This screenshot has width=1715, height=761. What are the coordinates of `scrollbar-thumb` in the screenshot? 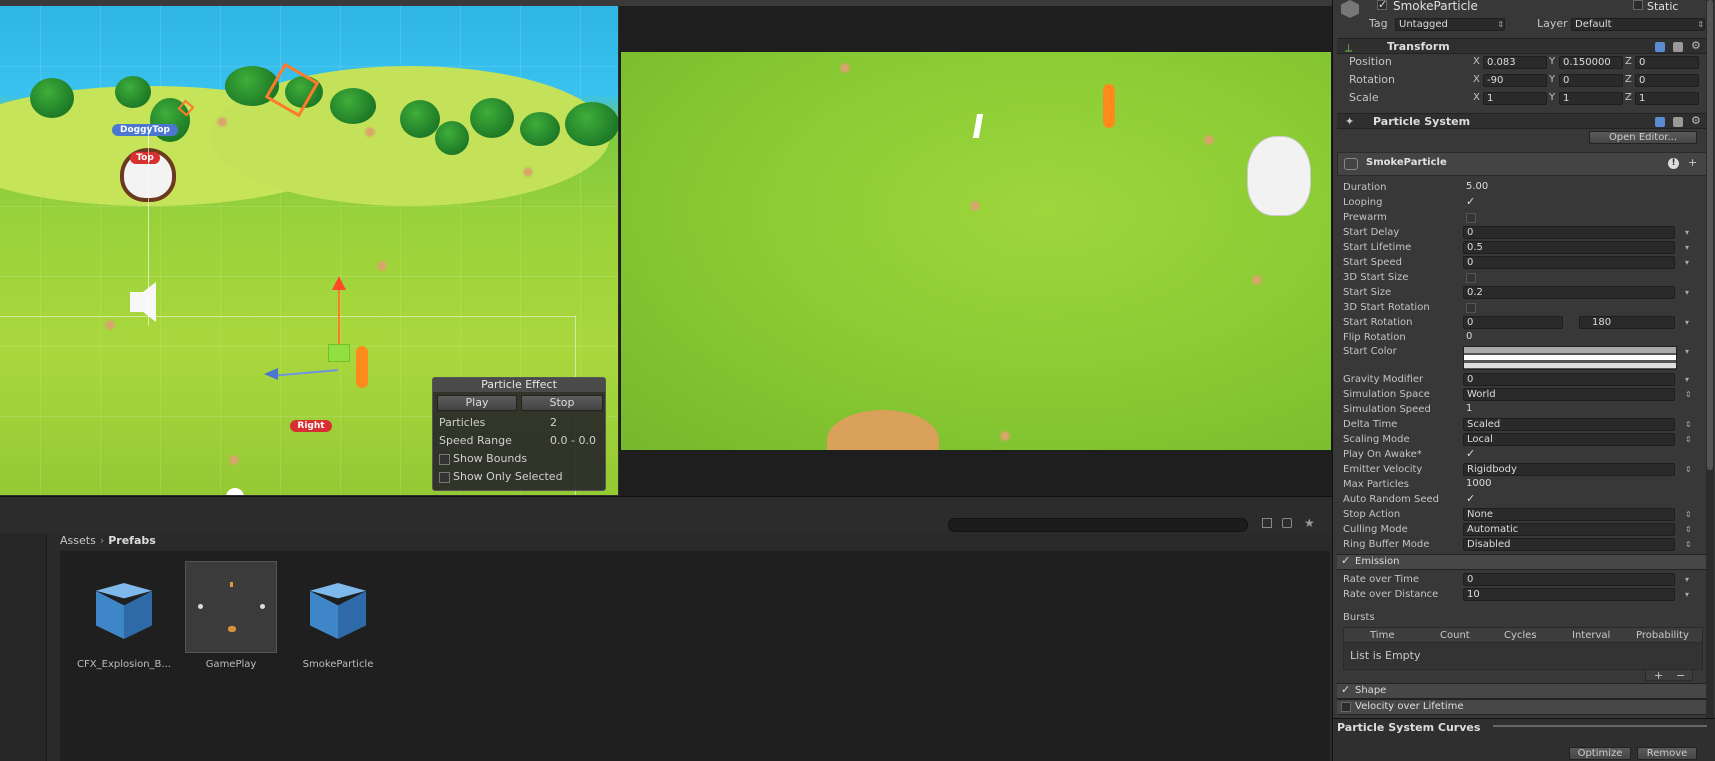 It's located at (1710, 235).